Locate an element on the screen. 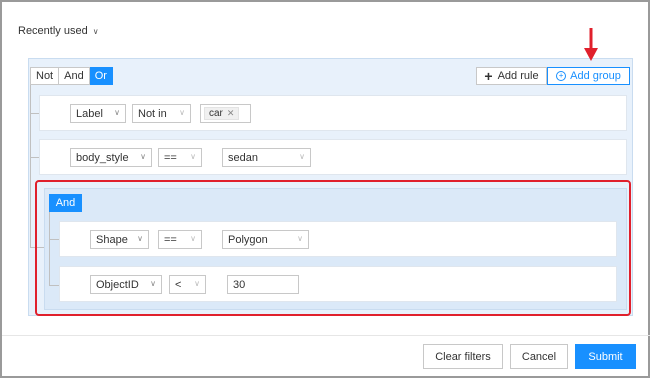 The image size is (650, 378). operator-select: Not in ∨ is located at coordinates (161, 113).